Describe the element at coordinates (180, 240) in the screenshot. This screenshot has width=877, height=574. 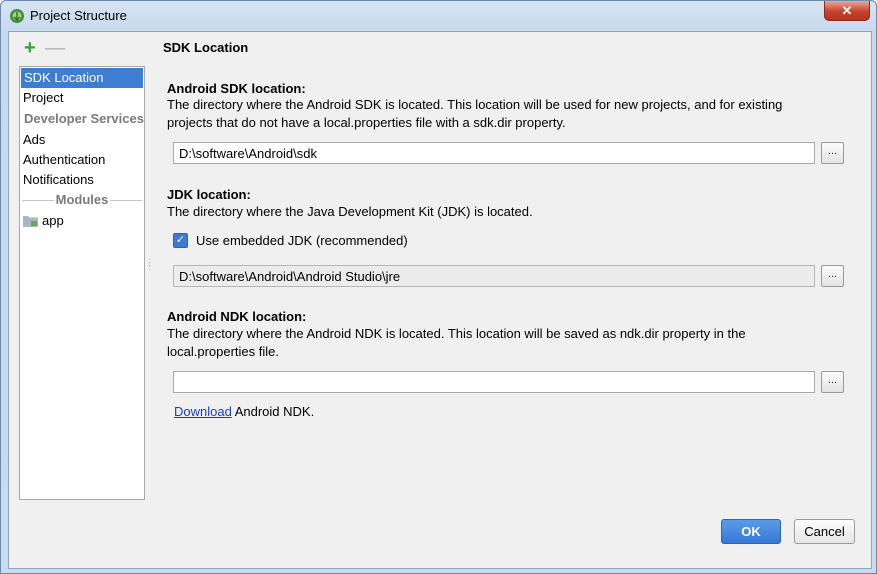
I see `embedded-jdk-checkbox: ✓` at that location.